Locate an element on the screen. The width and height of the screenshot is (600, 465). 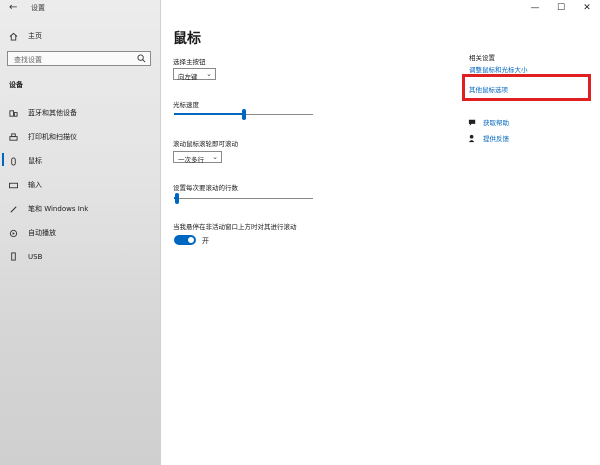
get-help-label: 获取帮助 is located at coordinates (496, 123).